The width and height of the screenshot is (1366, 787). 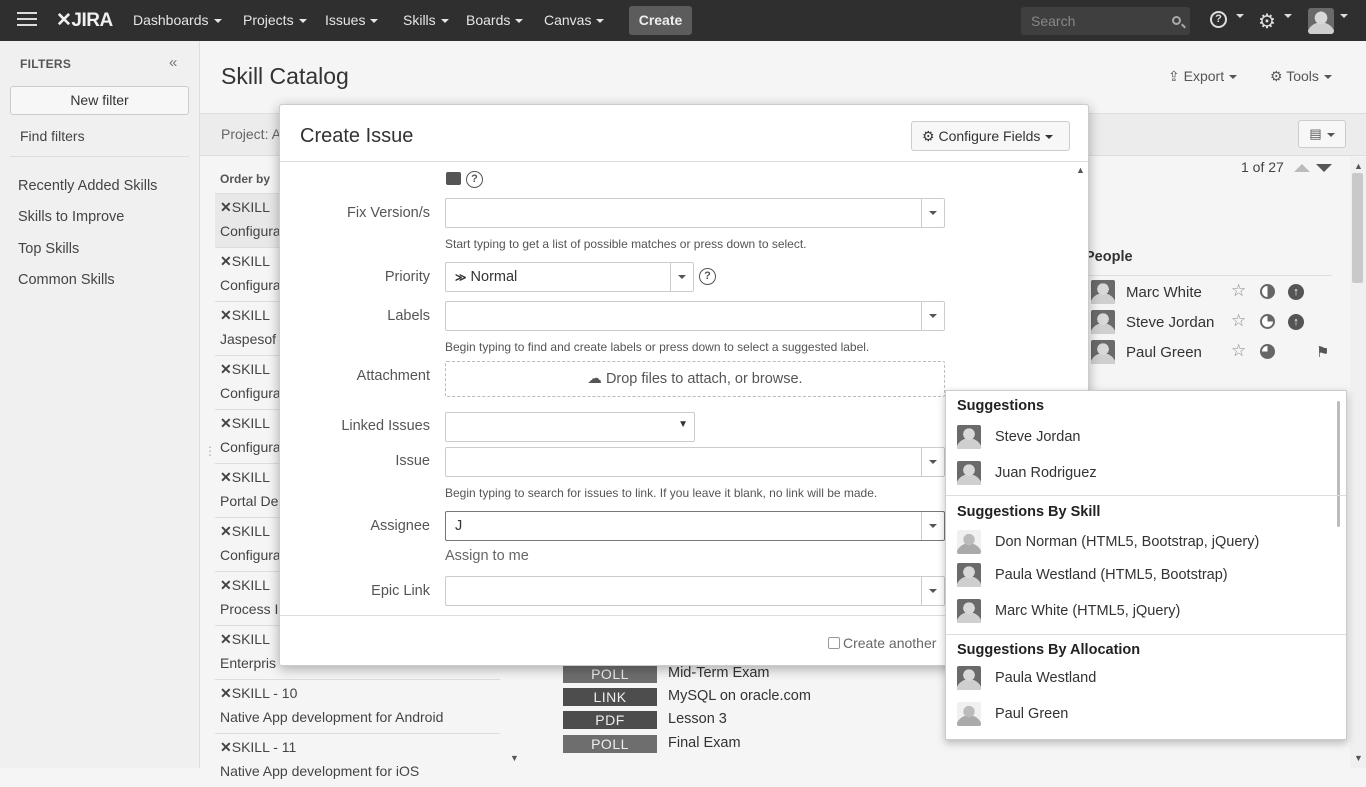 What do you see at coordinates (1321, 21) in the screenshot?
I see `user-avatar` at bounding box center [1321, 21].